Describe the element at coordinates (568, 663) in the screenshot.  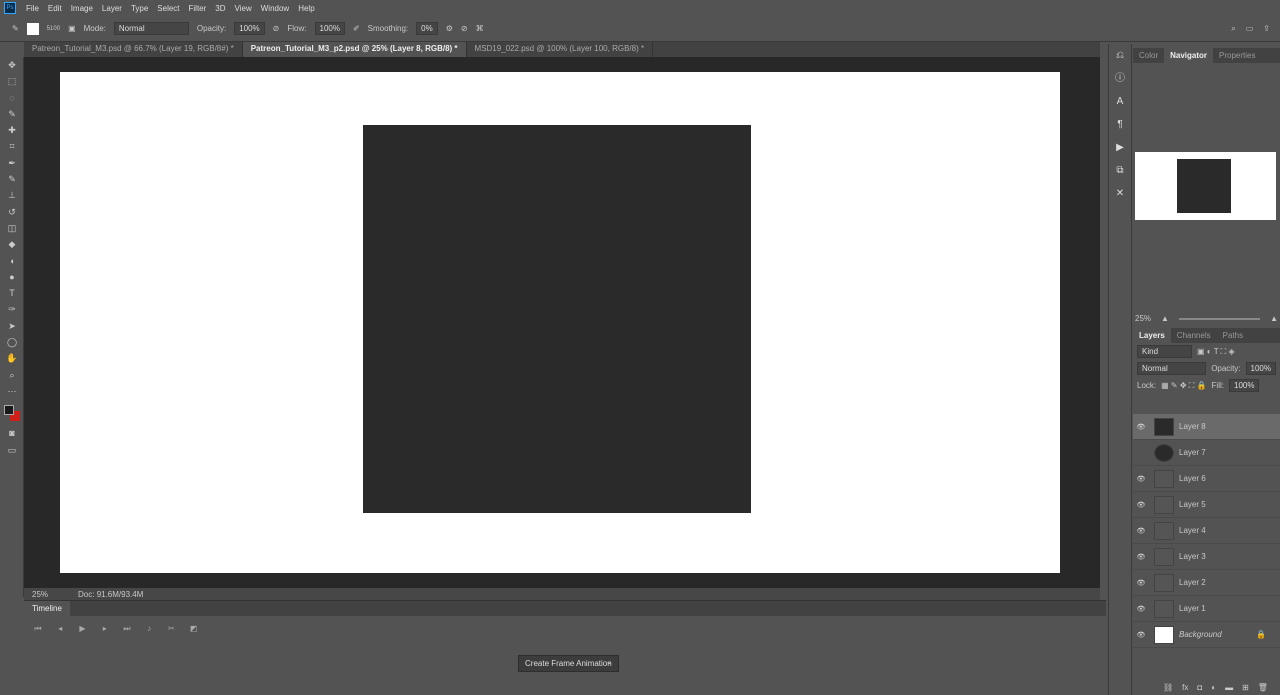
I see `create-frame-animation-button: Create Frame Animation` at that location.